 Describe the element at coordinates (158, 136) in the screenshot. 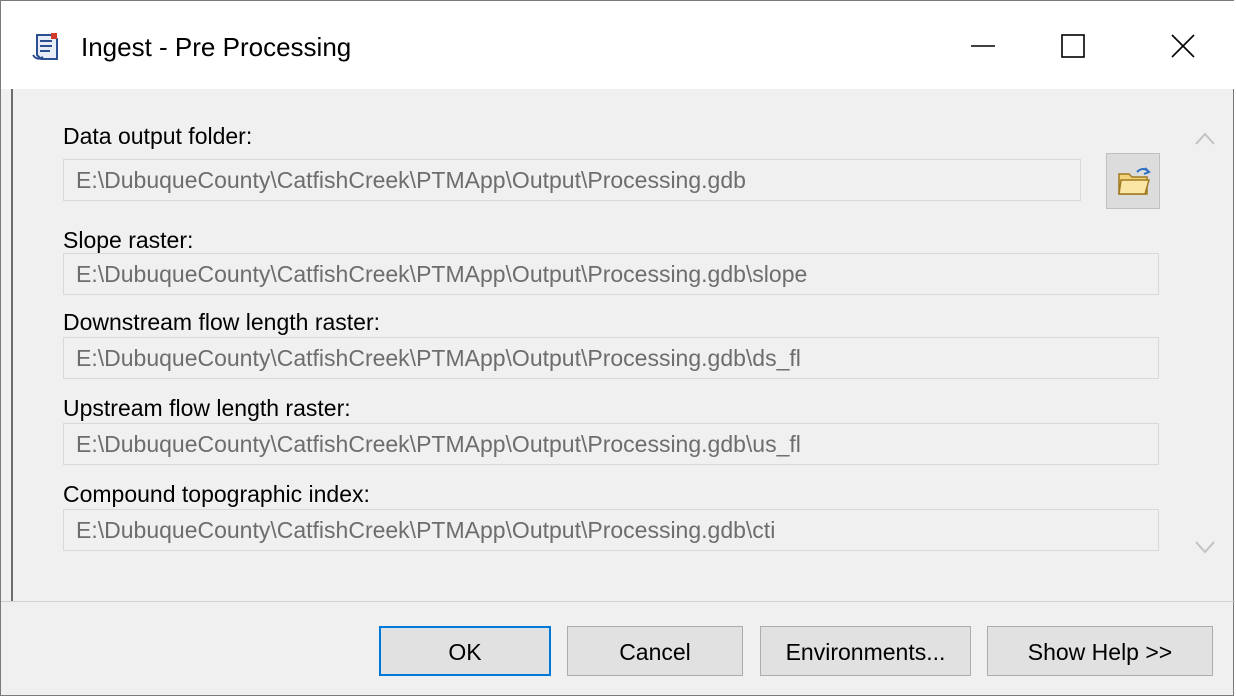

I see `output-folder-label: Data output folder:` at that location.